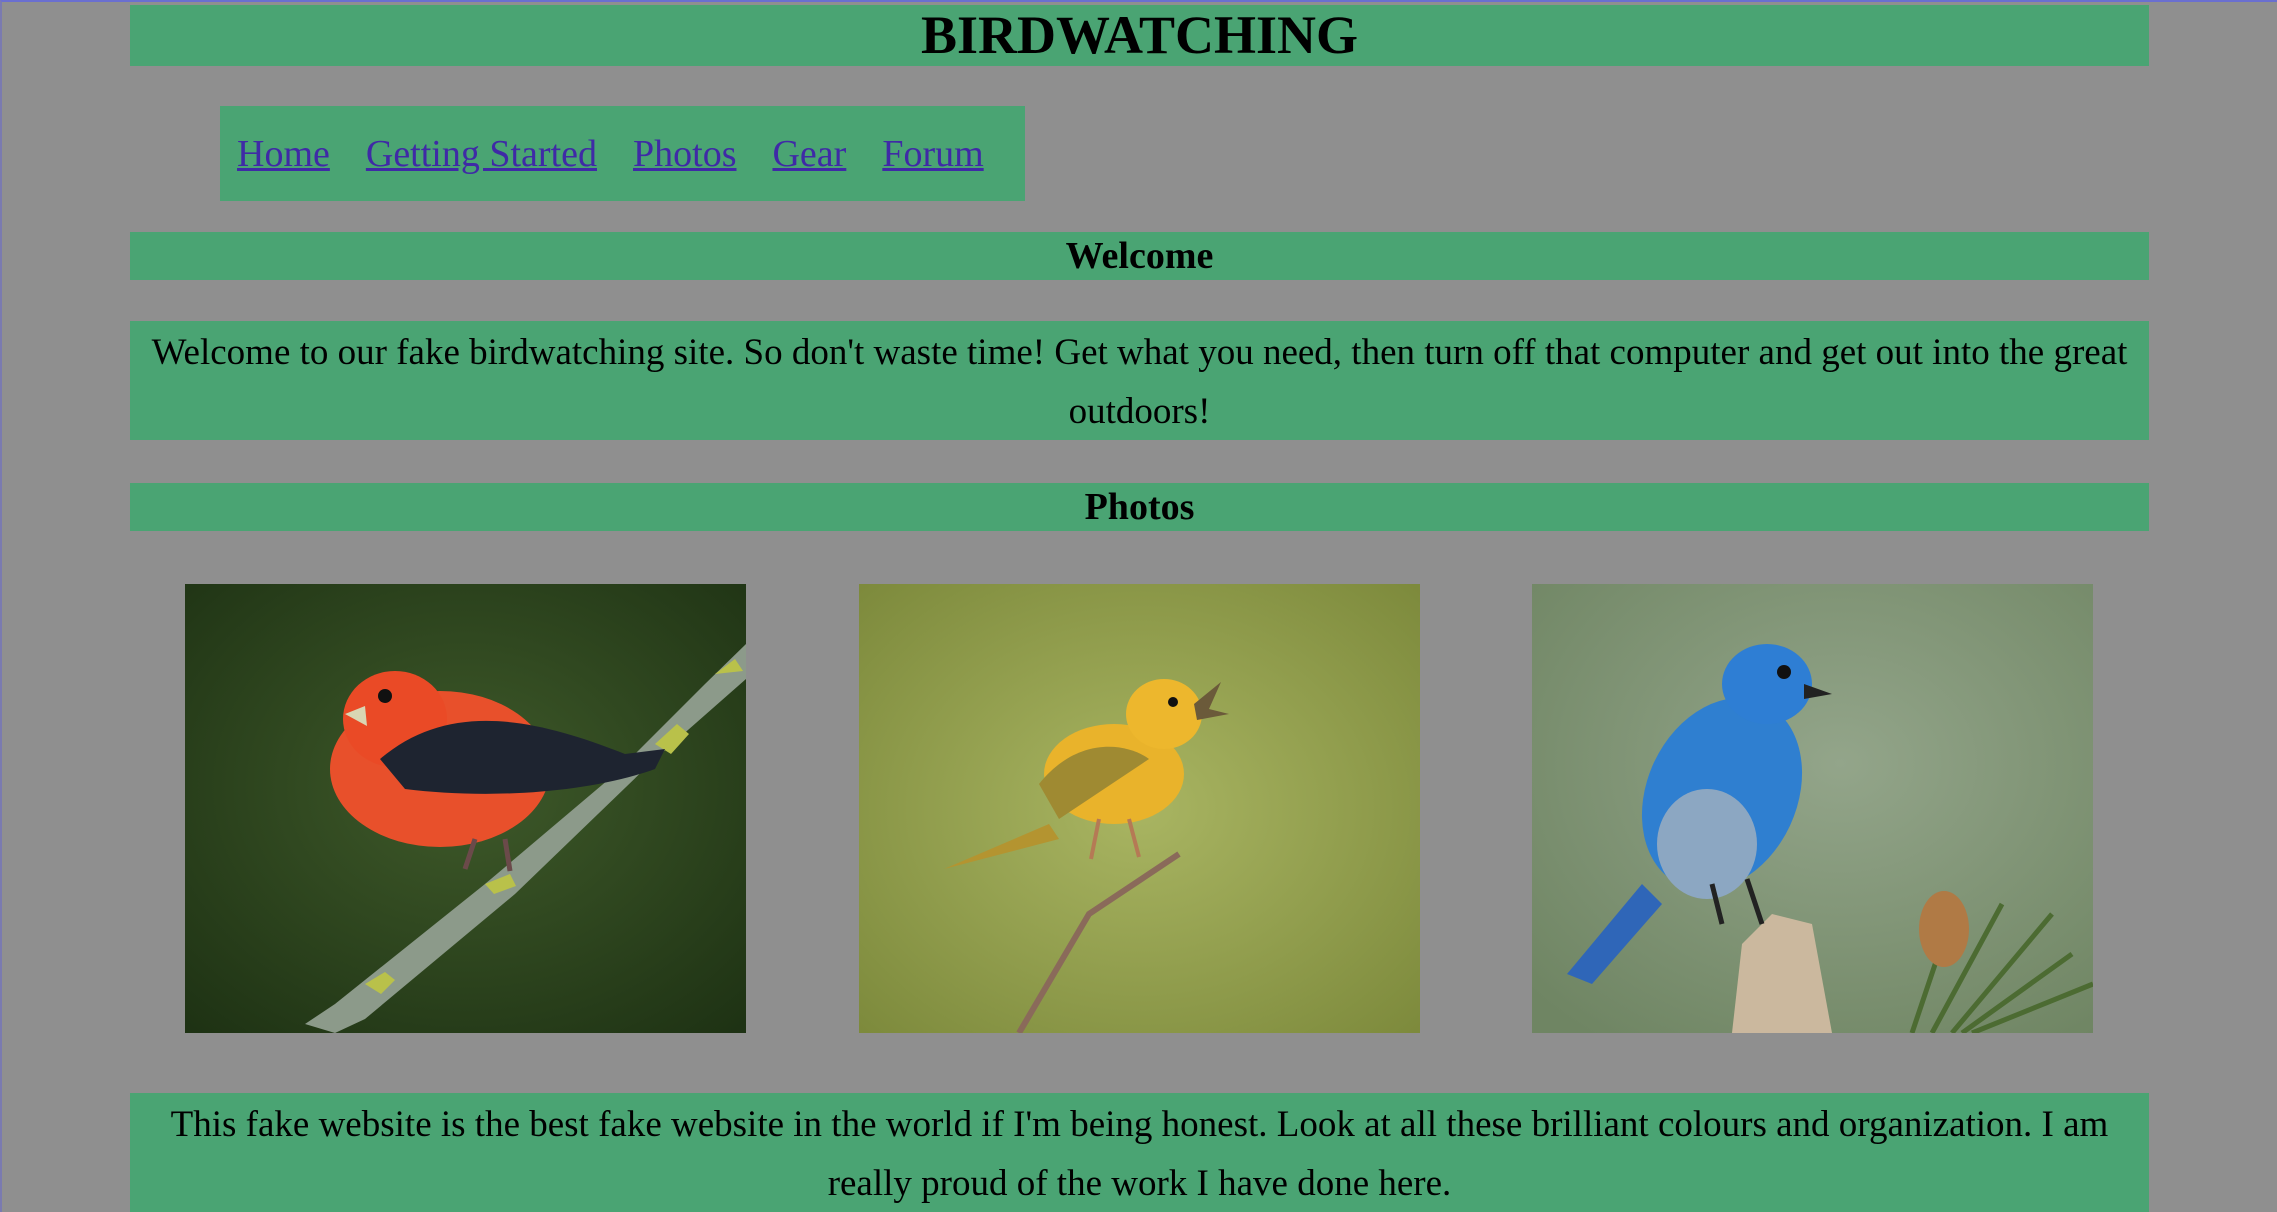 This screenshot has width=2277, height=1212. I want to click on blue-bird-image, so click(1812, 808).